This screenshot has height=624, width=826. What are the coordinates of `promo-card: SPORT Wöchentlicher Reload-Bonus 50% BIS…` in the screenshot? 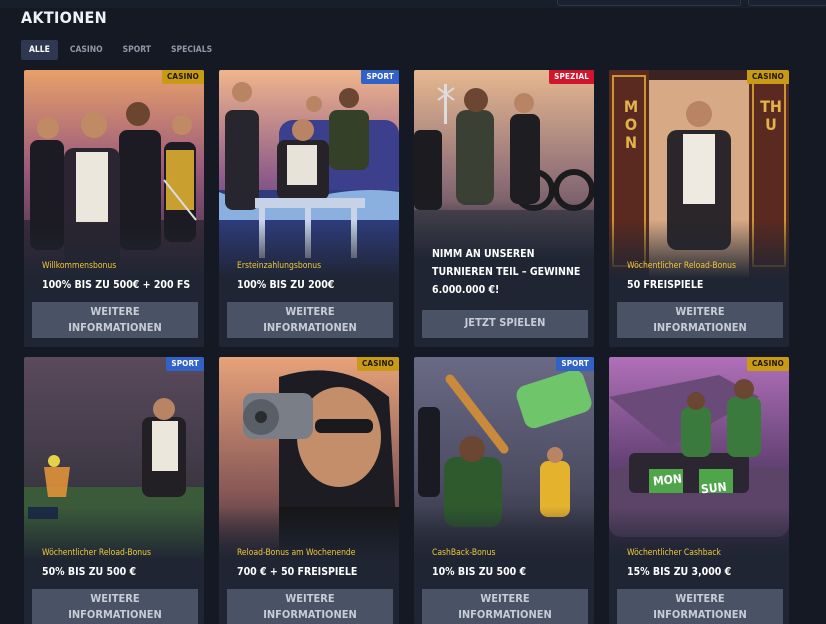 It's located at (114, 490).